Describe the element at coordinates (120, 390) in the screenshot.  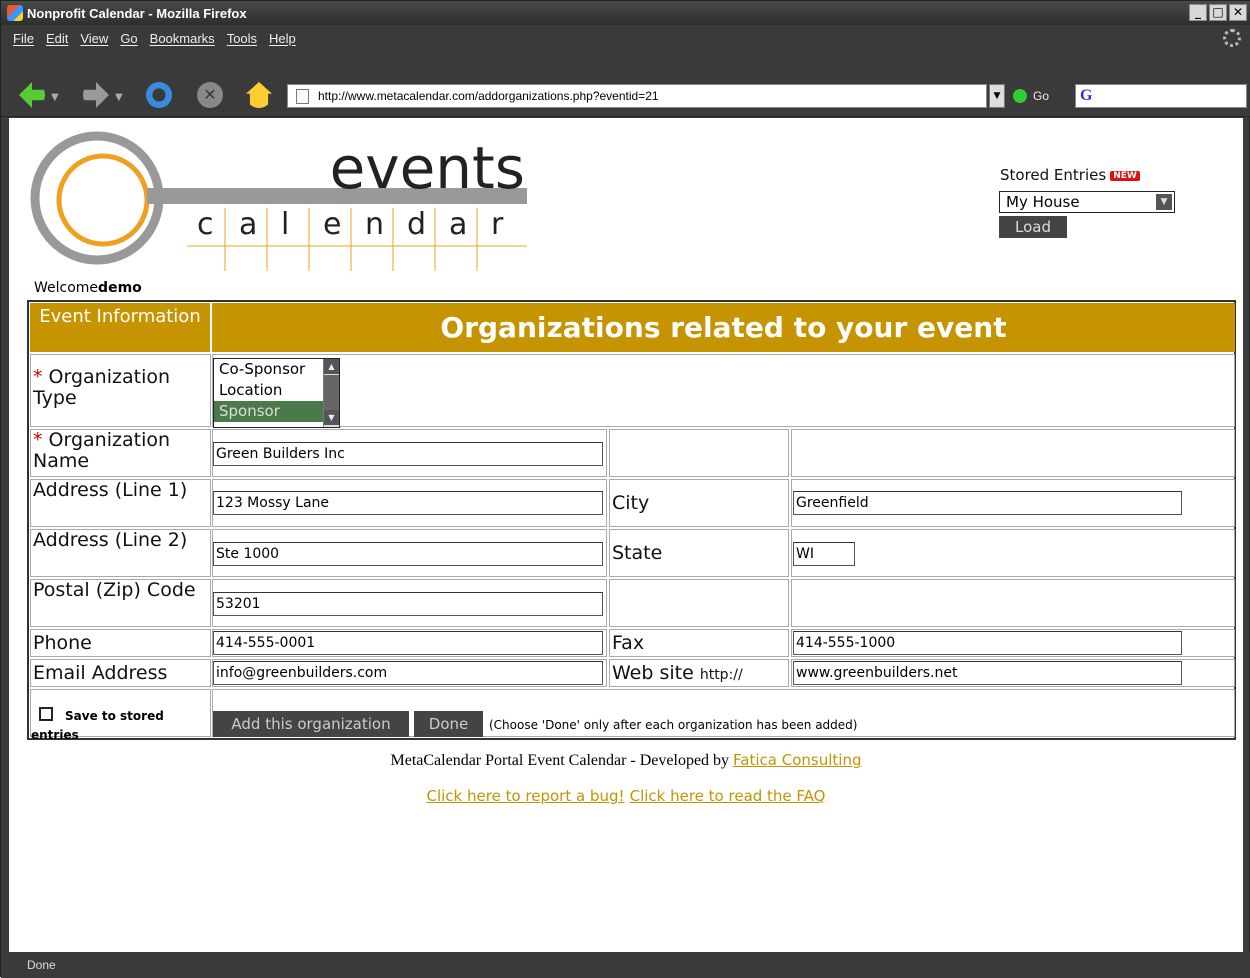
I see `org-type-label-cell: * Organization Type` at that location.